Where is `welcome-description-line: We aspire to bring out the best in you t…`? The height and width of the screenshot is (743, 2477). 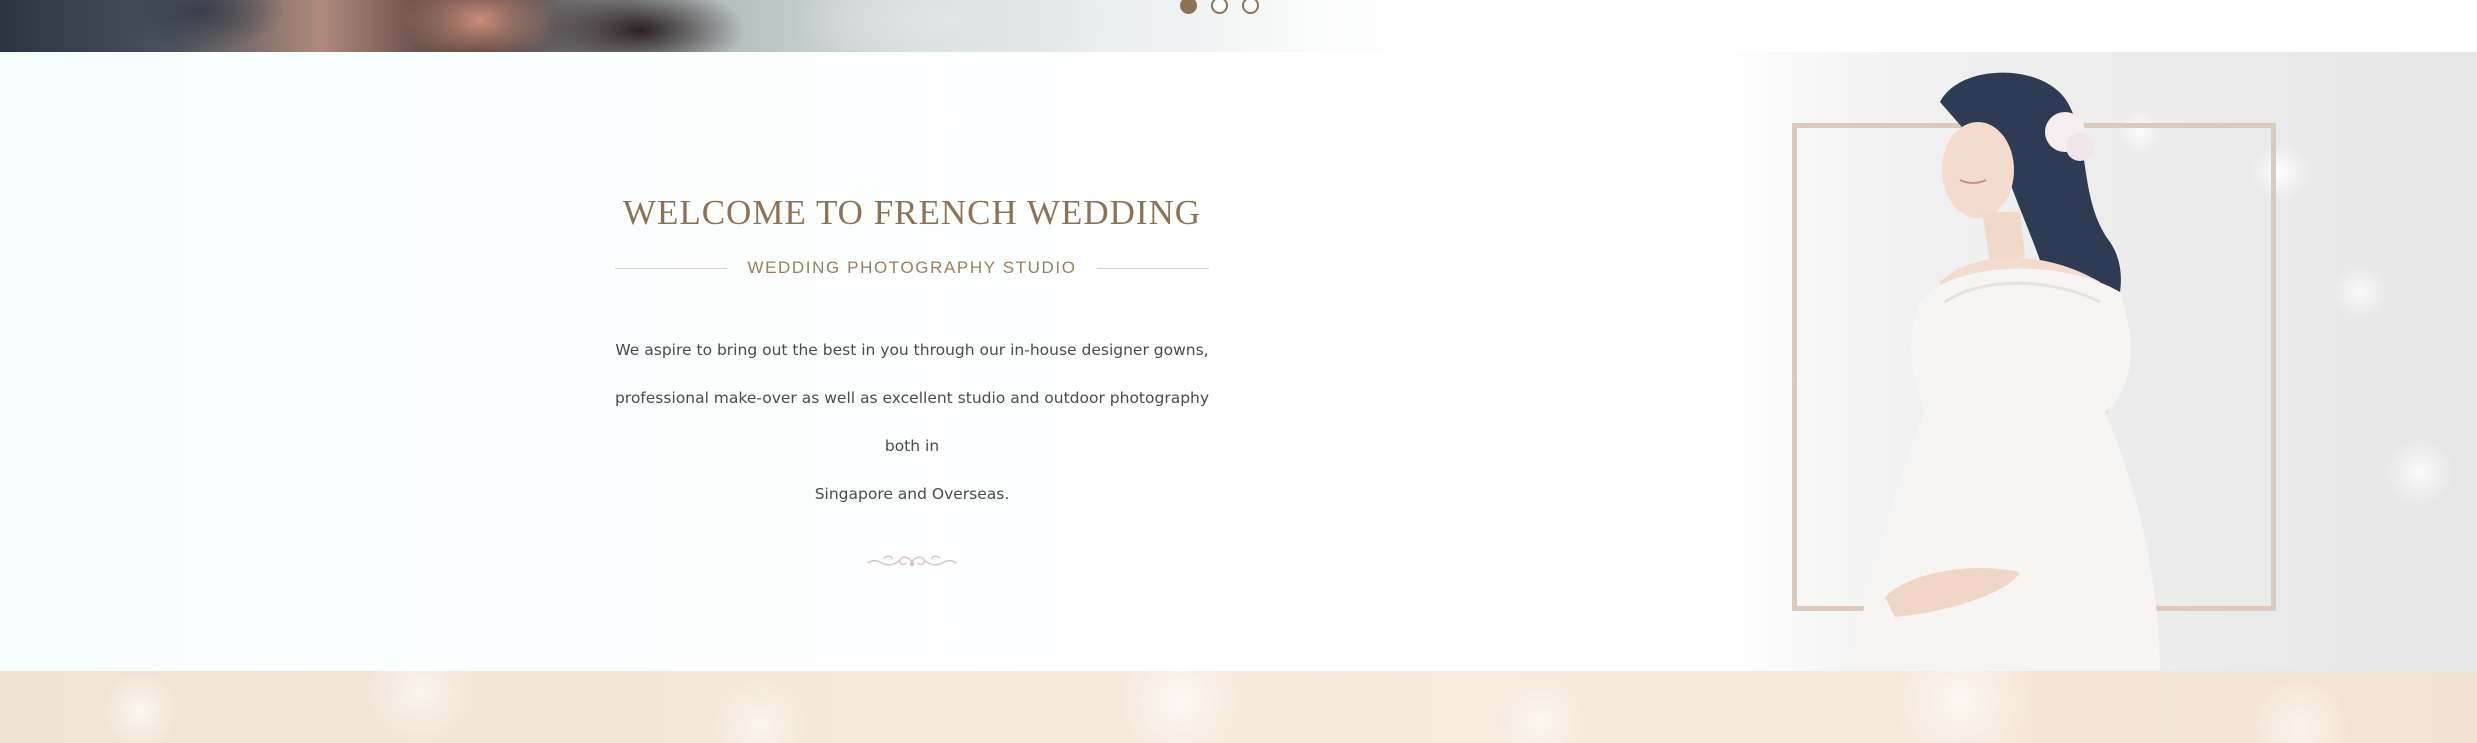 welcome-description-line: We aspire to bring out the best in you t… is located at coordinates (912, 350).